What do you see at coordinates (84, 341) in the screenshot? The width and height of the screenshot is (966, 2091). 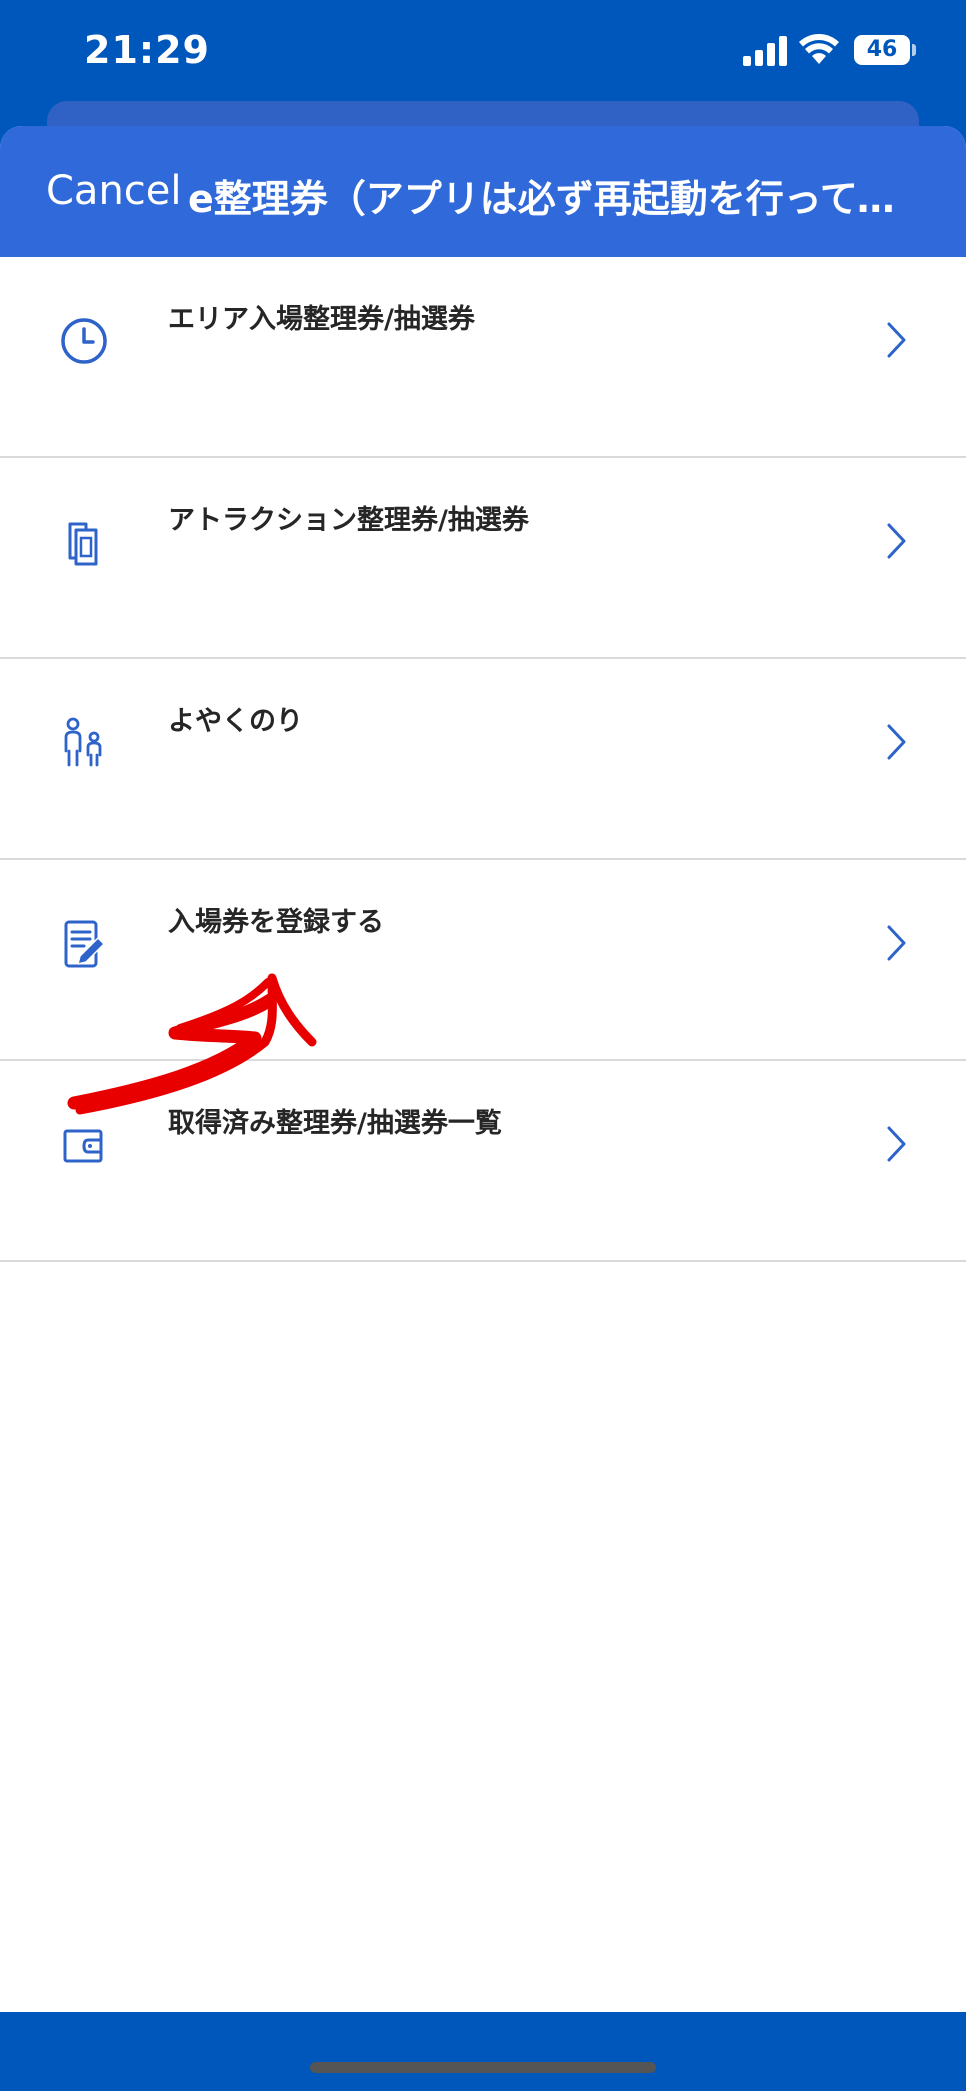 I see `clock-icon` at bounding box center [84, 341].